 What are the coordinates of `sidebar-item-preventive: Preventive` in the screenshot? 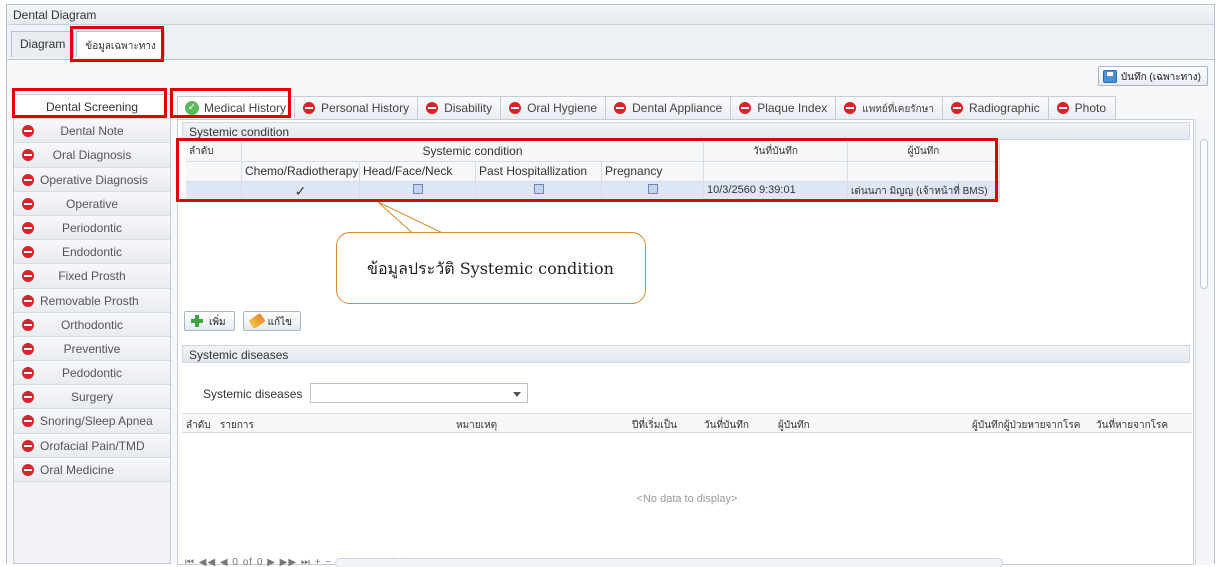 It's located at (92, 349).